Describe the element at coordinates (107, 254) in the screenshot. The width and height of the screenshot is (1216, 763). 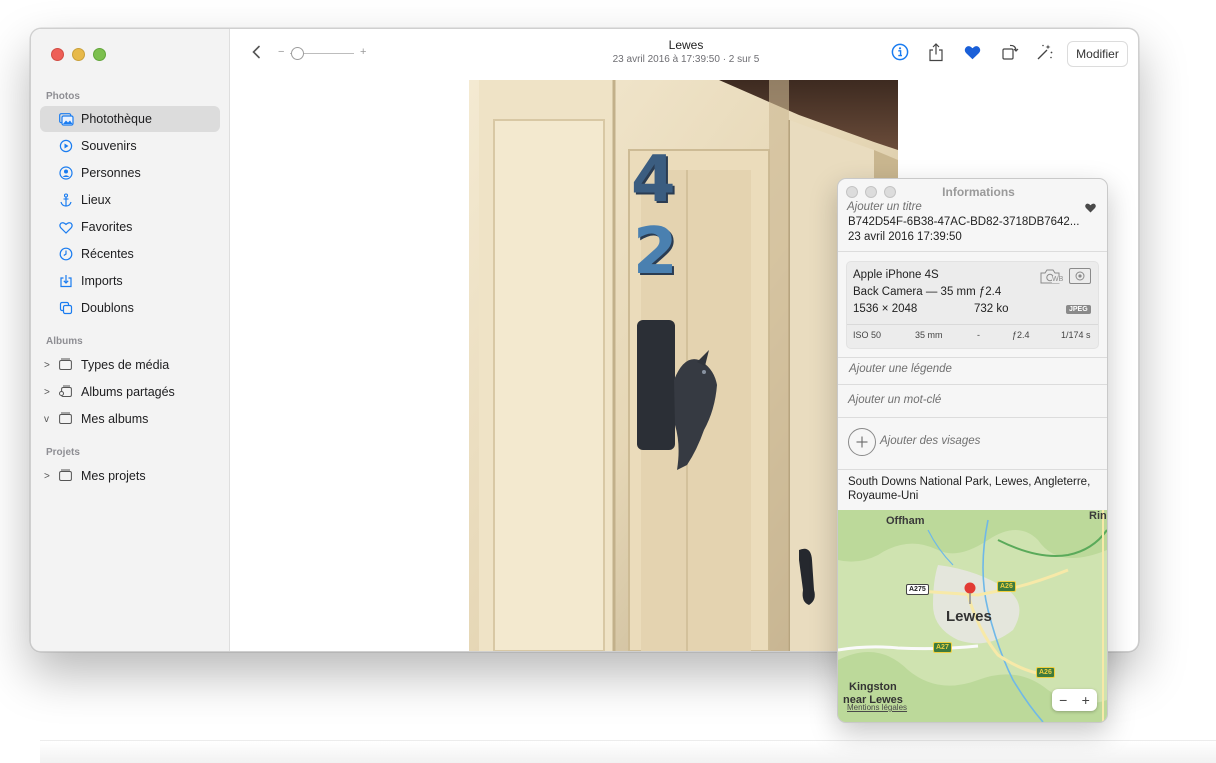
I see `sidebar-item-label: Récentes` at that location.